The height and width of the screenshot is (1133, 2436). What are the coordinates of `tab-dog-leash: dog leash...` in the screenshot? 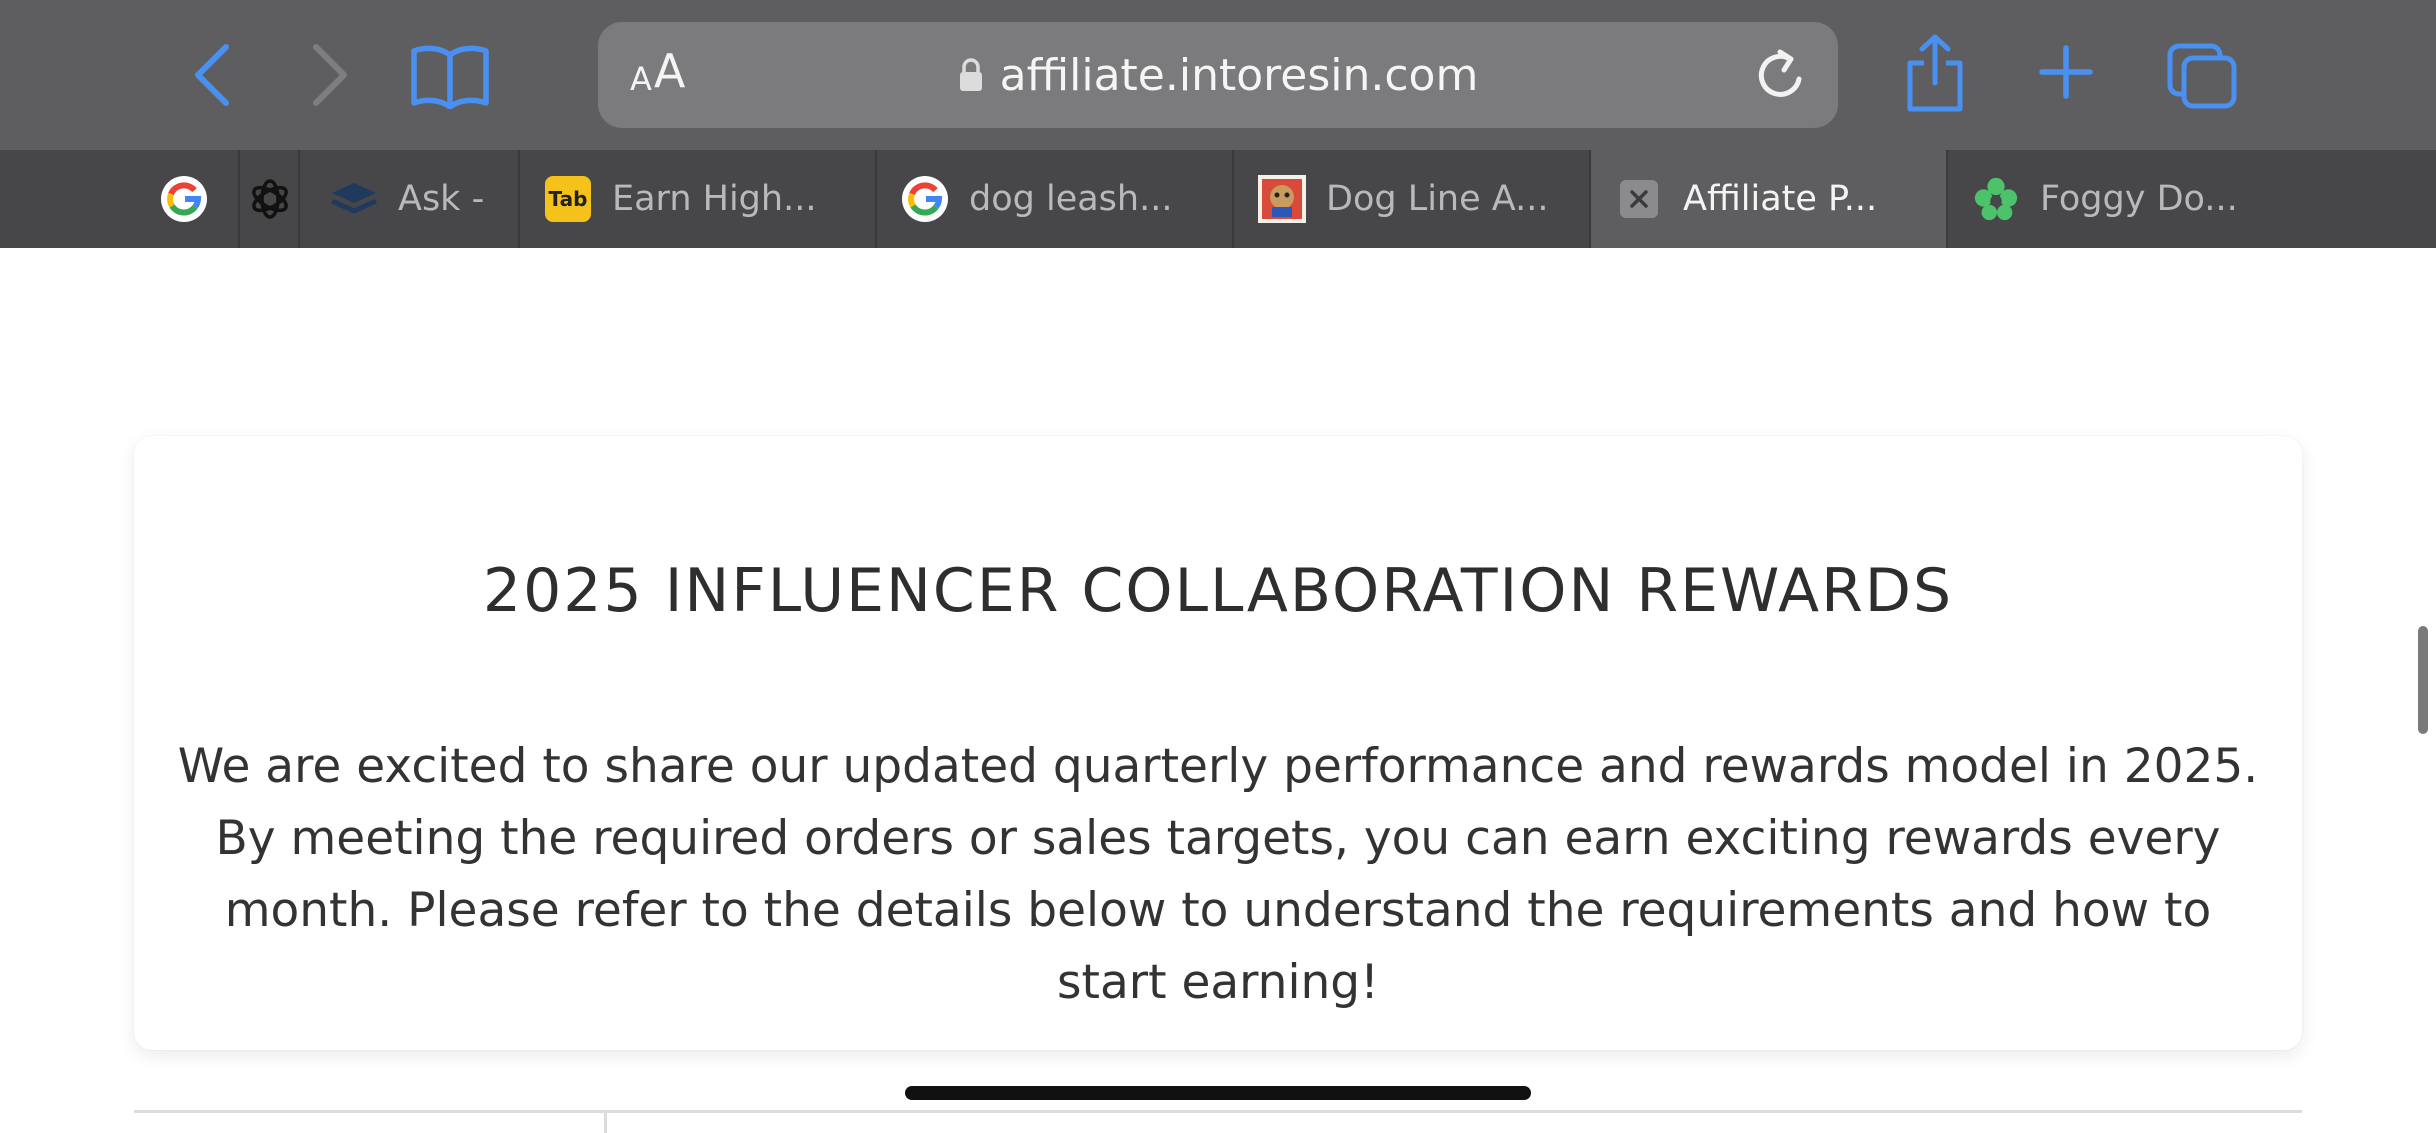 It's located at (1055, 199).